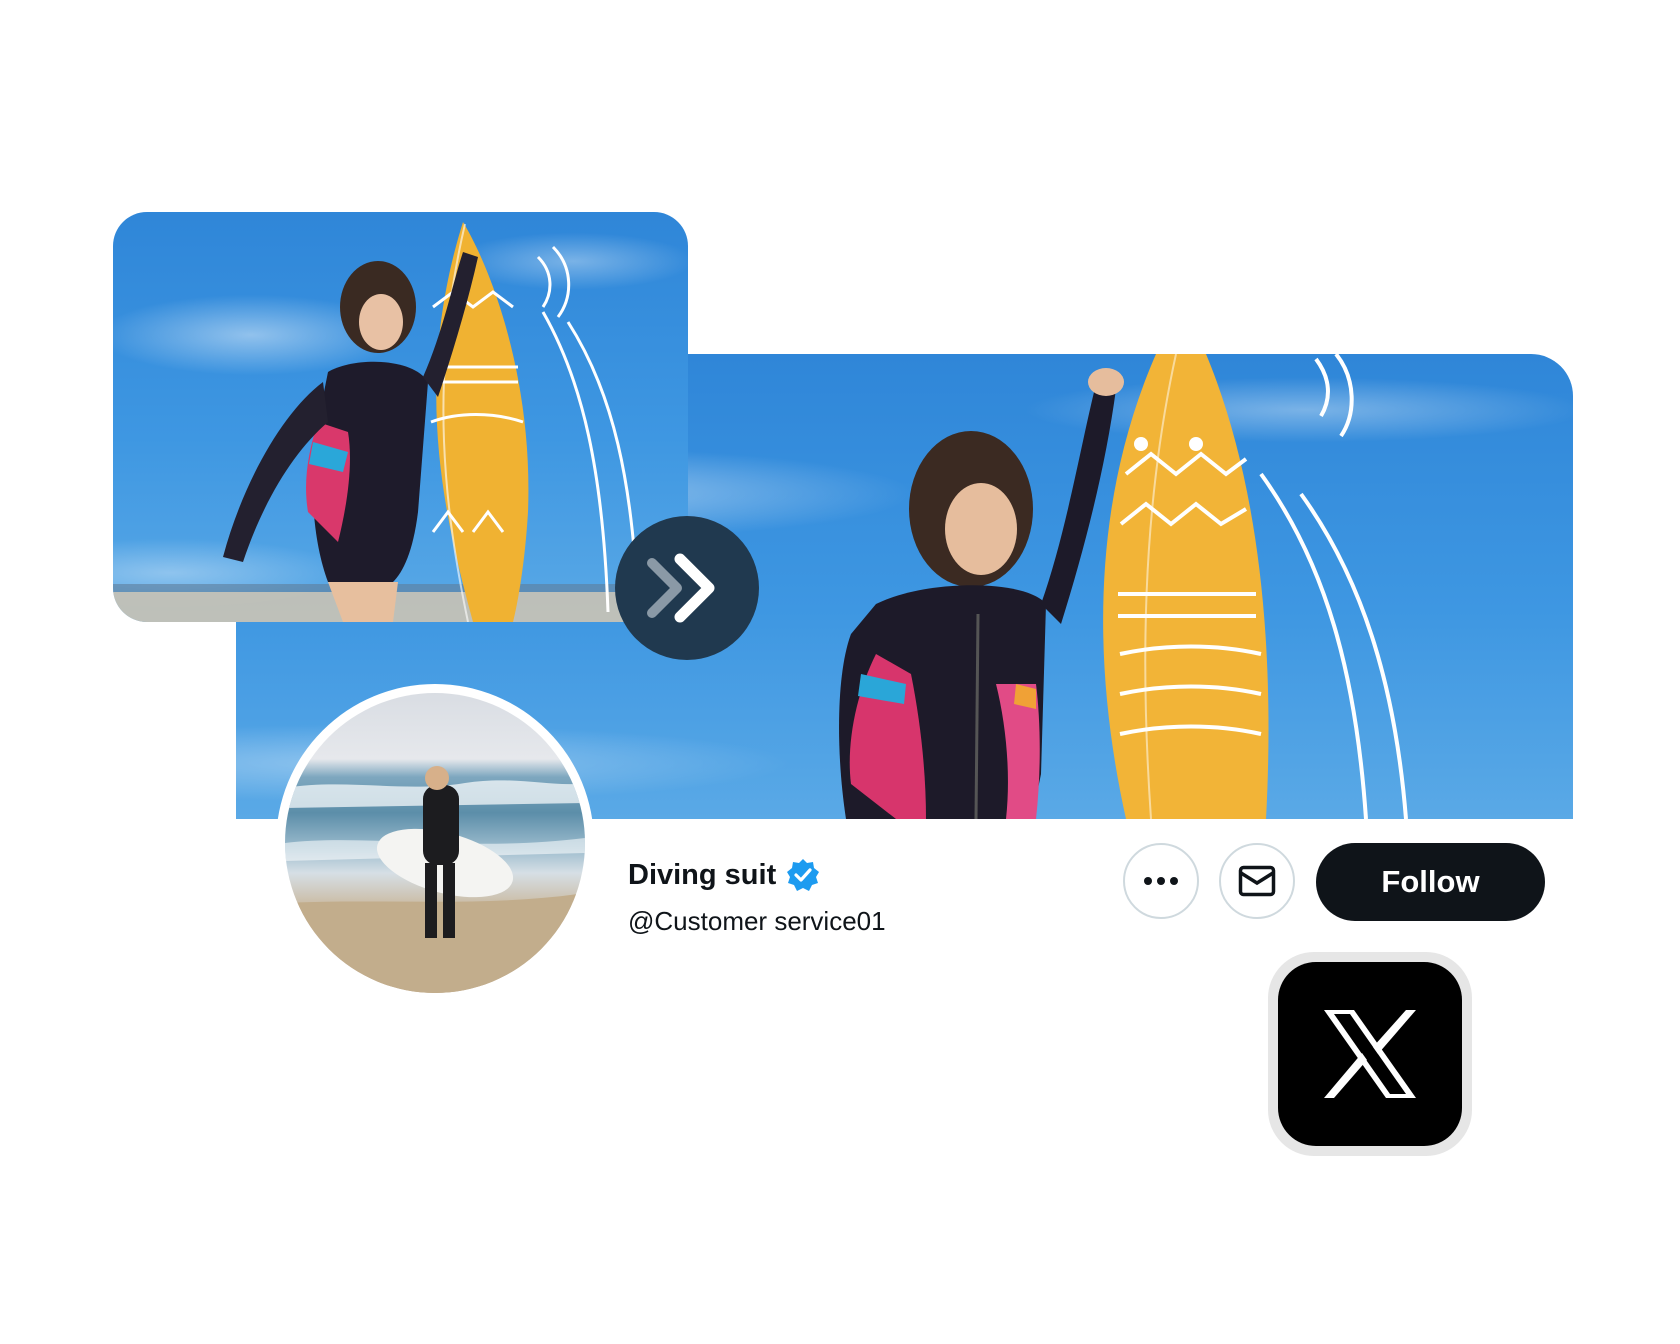 The height and width of the screenshot is (1344, 1680). What do you see at coordinates (757, 921) in the screenshot?
I see `profile-handle: @Customer service01` at bounding box center [757, 921].